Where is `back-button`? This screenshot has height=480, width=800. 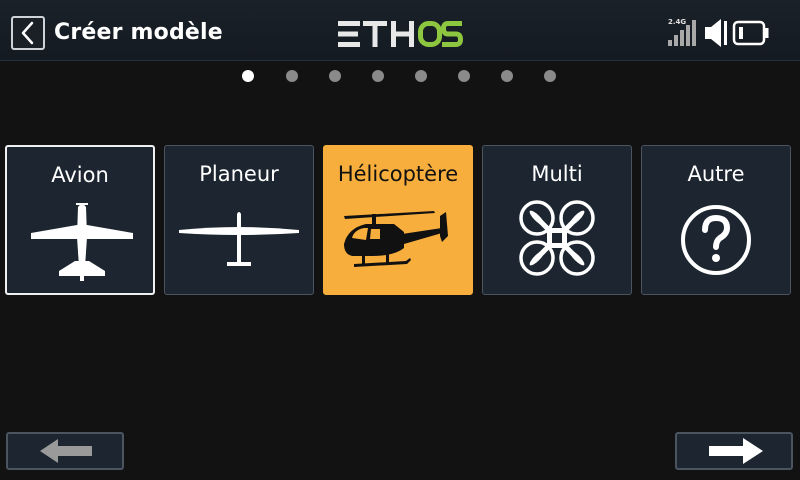
back-button is located at coordinates (28, 33).